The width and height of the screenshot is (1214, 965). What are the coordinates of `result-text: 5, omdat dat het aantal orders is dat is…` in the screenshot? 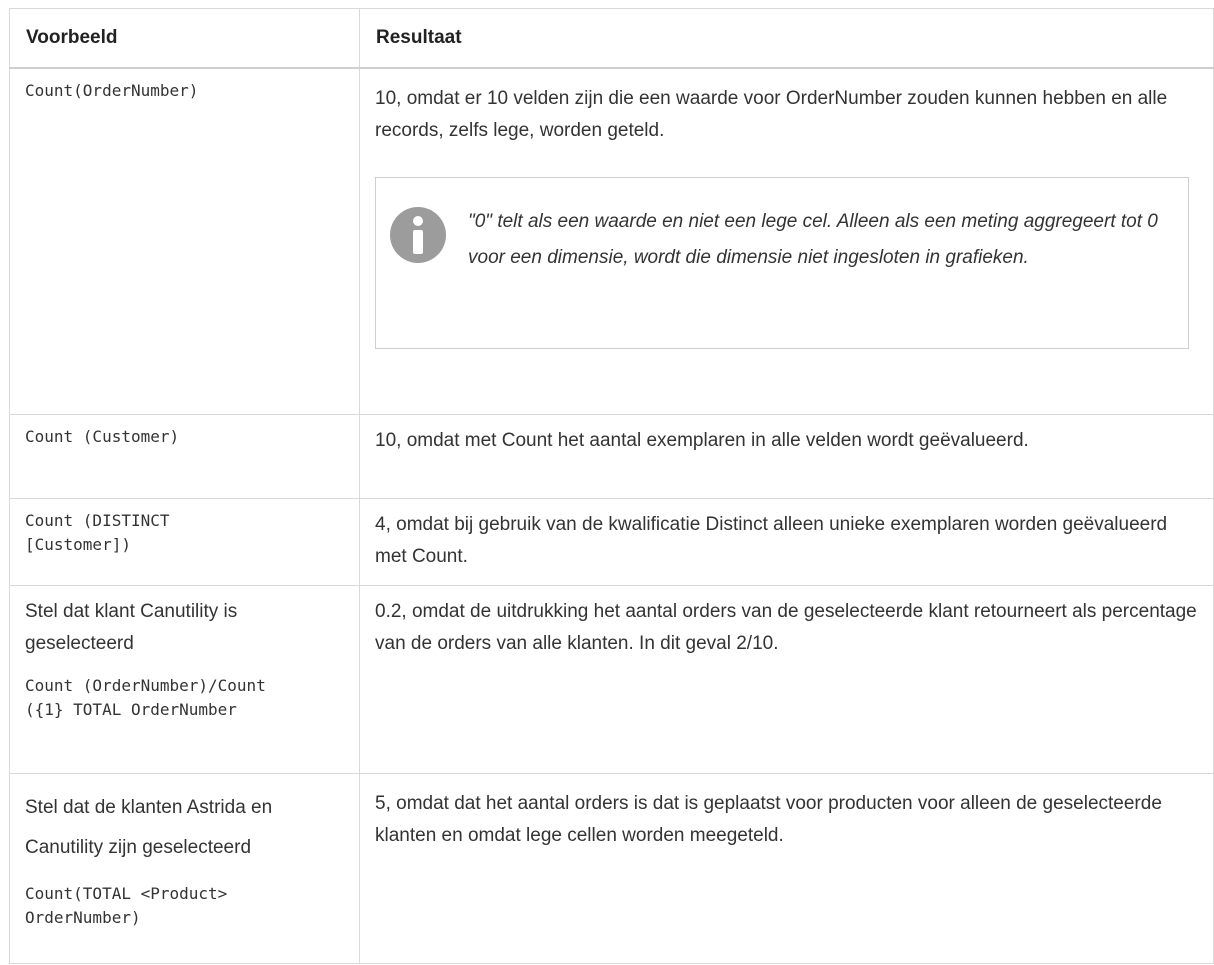 It's located at (768, 819).